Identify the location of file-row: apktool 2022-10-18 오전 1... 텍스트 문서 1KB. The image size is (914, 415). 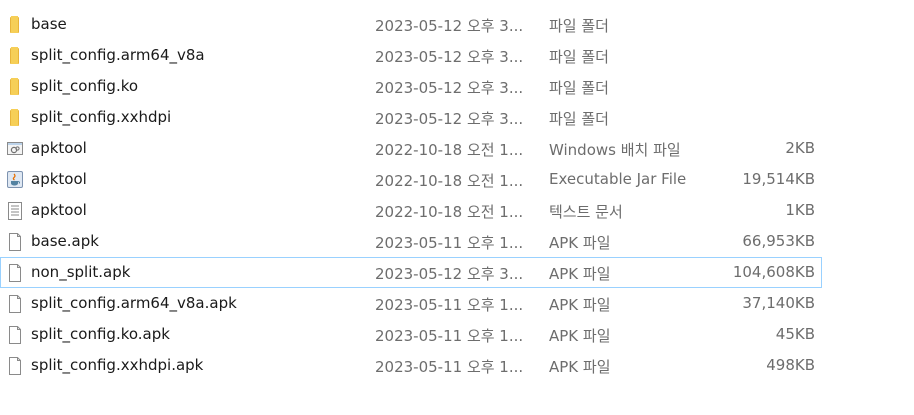
(411, 210).